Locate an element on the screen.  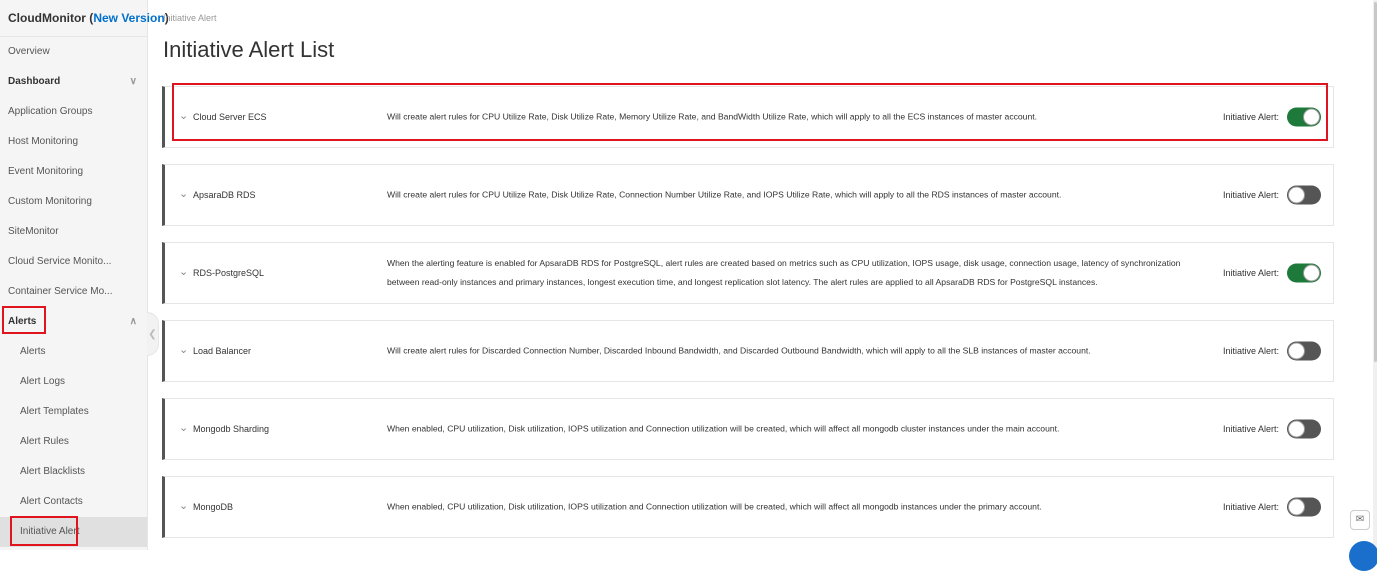
sidebar-item-label: Alert Logs is located at coordinates (43, 381).